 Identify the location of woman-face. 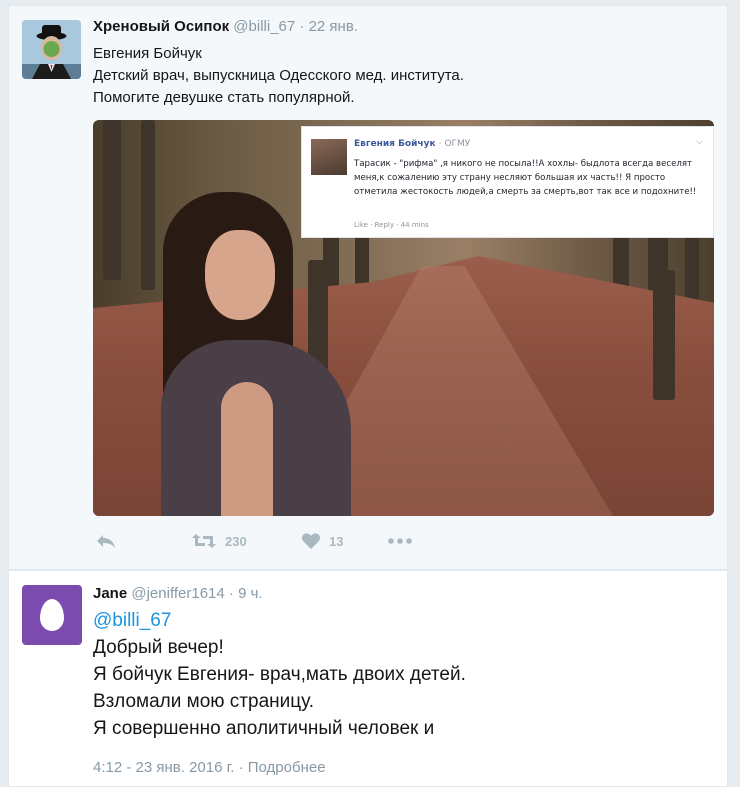
(240, 275).